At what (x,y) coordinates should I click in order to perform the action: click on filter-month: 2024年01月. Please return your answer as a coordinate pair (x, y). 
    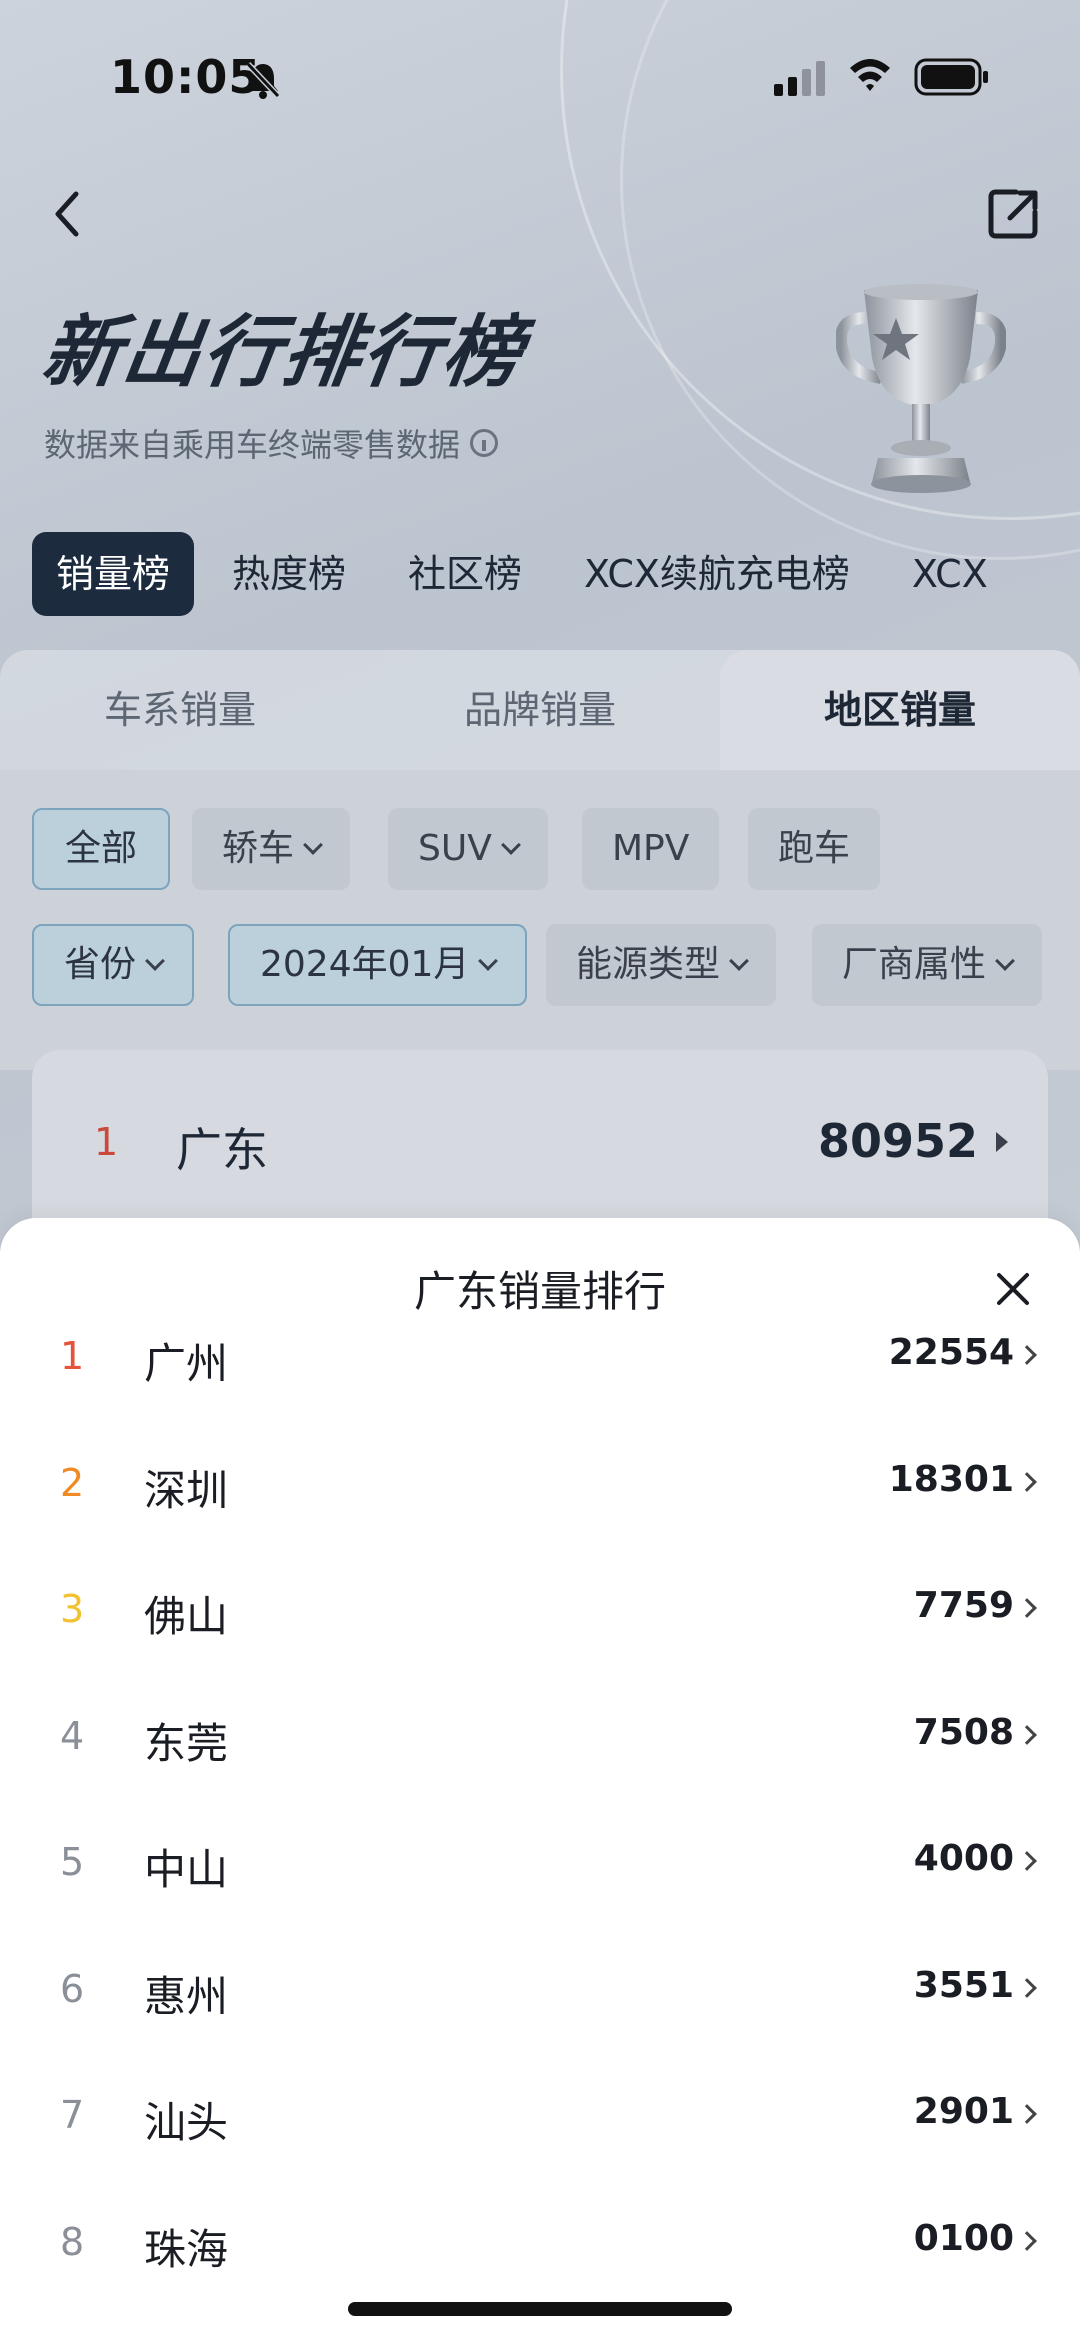
    Looking at the image, I should click on (378, 965).